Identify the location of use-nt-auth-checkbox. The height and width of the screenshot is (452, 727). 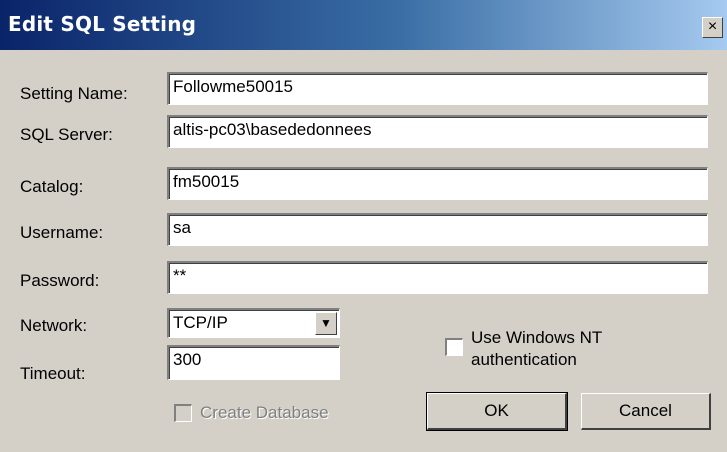
(454, 347).